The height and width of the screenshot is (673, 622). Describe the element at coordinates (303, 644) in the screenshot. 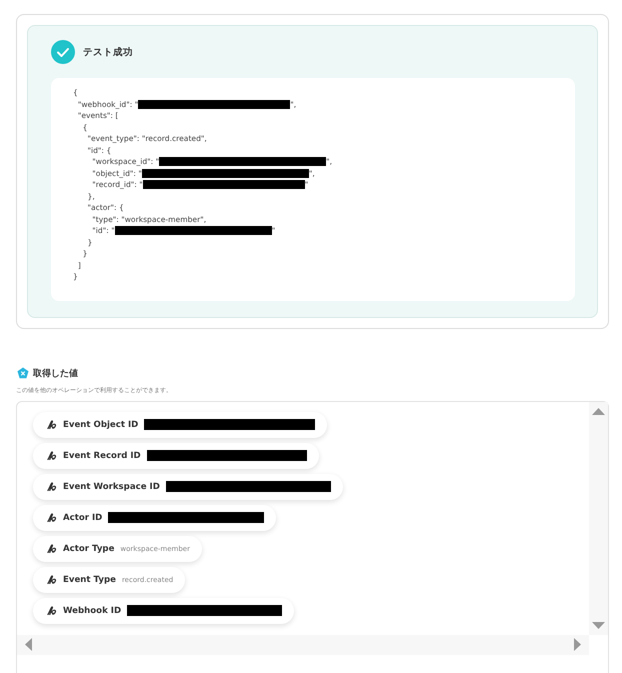

I see `horizontal-scrollbar` at that location.